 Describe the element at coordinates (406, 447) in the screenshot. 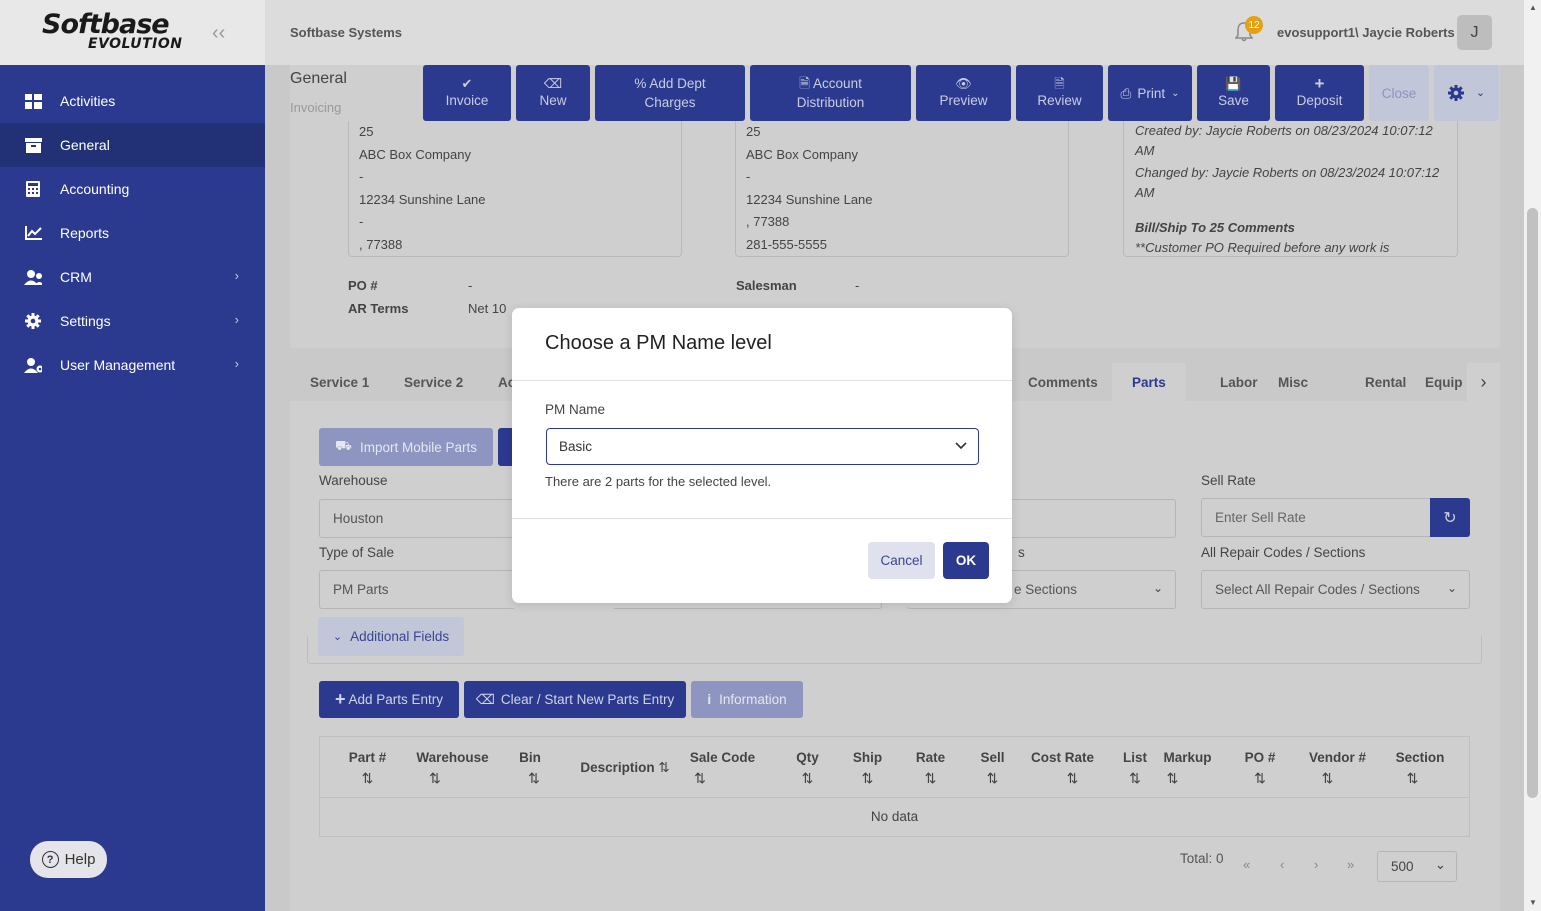

I see `import-mobile-parts-button: ⛟ Import Mobile Parts` at that location.